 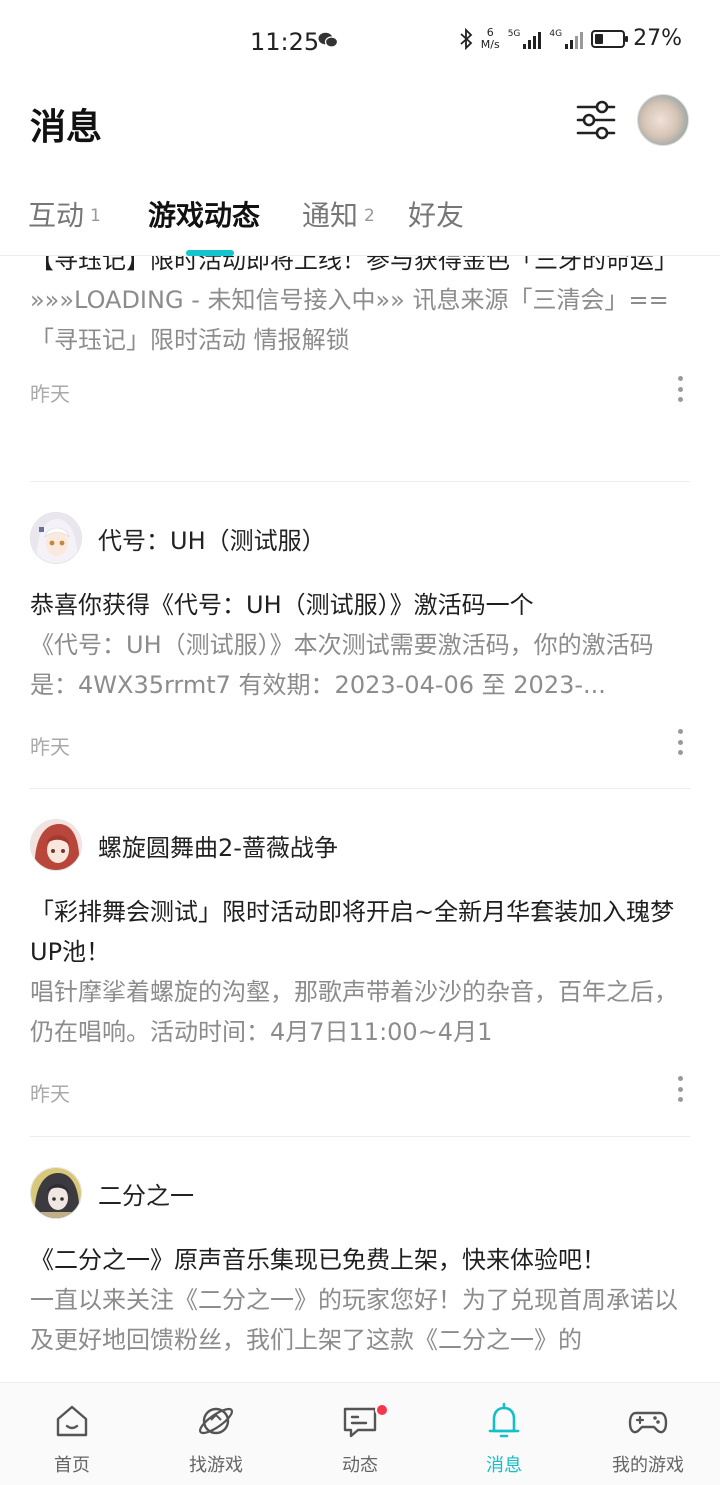 I want to click on planet-icon, so click(x=216, y=1421).